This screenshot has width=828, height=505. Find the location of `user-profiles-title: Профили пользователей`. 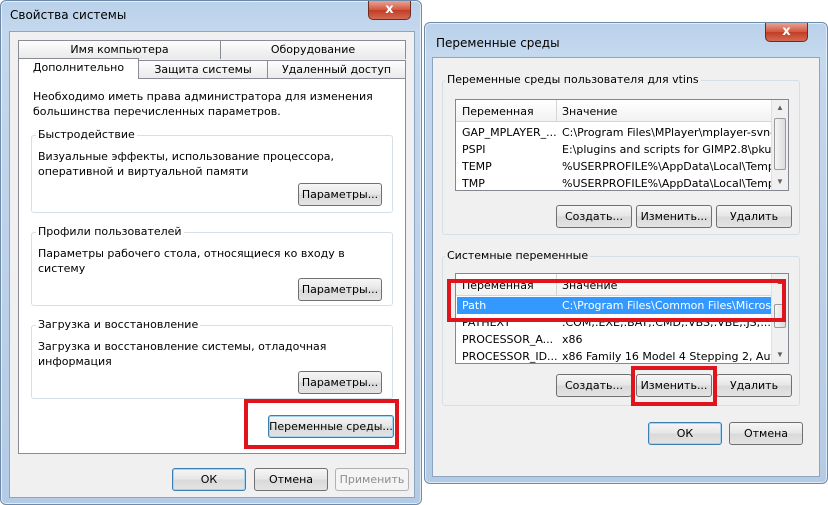

user-profiles-title: Профили пользователей is located at coordinates (110, 231).